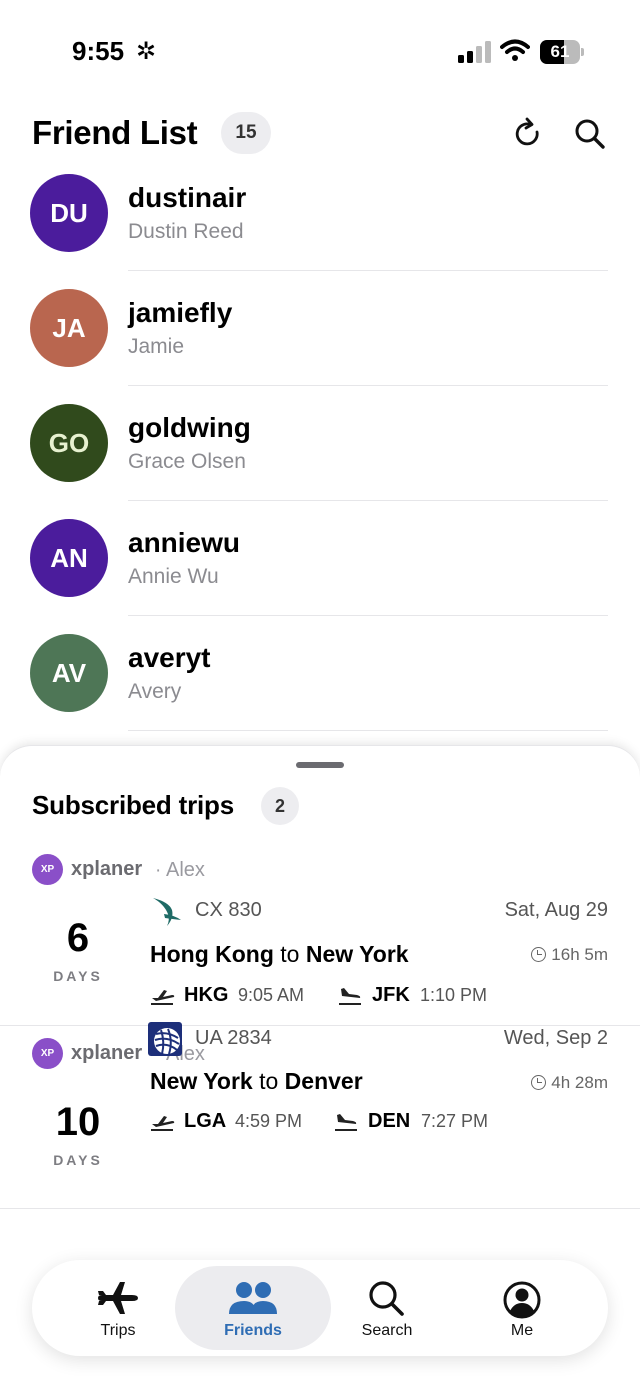 The height and width of the screenshot is (1391, 640). I want to click on refresh-button, so click(528, 134).